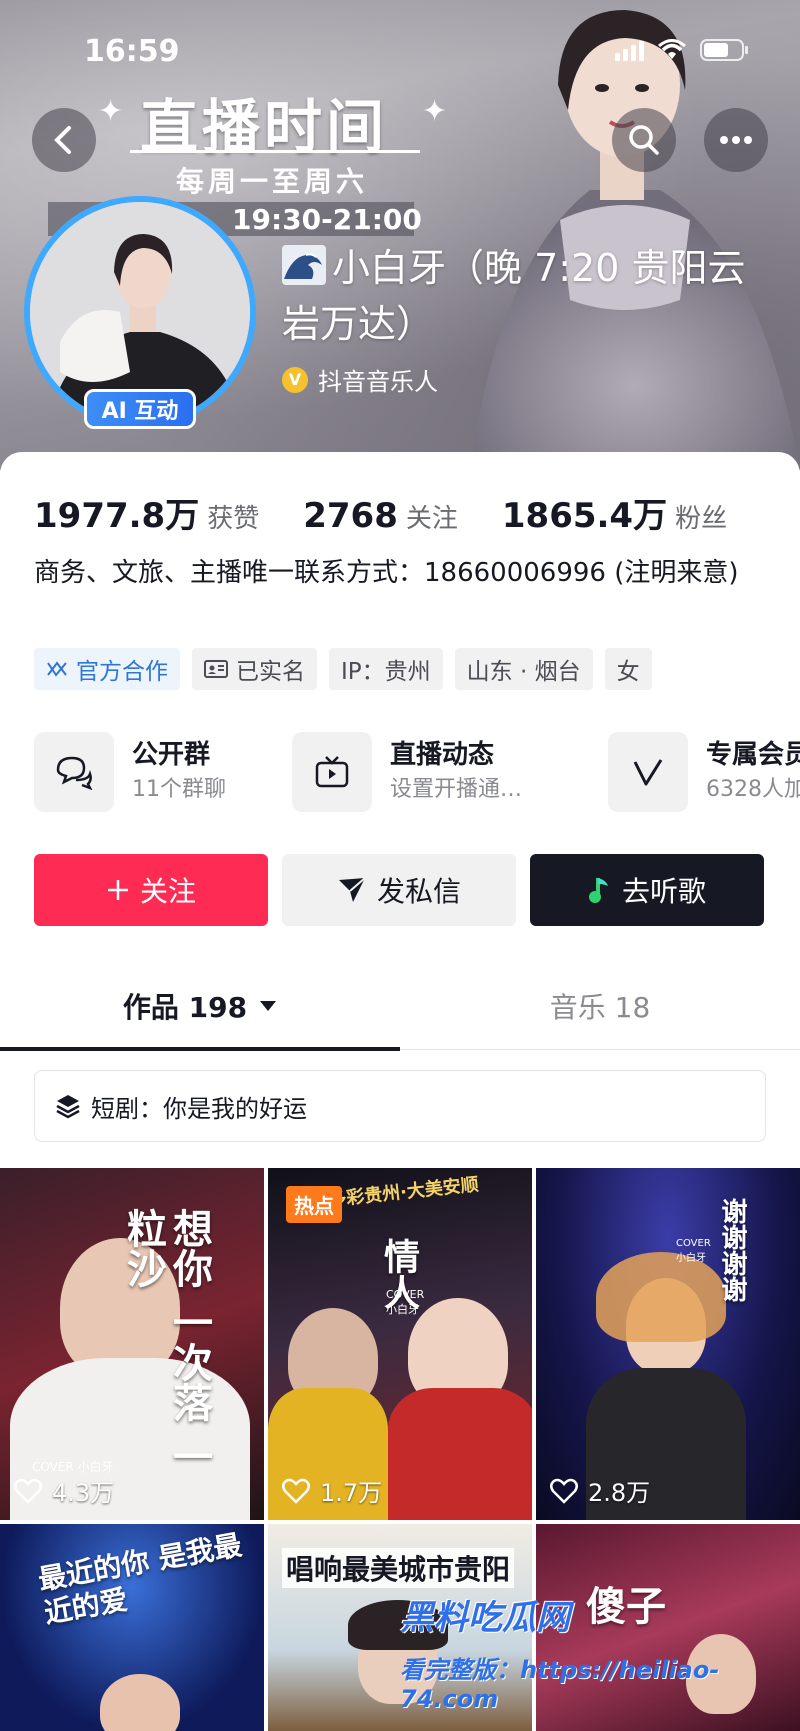 Image resolution: width=800 pixels, height=1731 pixels. What do you see at coordinates (672, 49) in the screenshot?
I see `wifi-icon` at bounding box center [672, 49].